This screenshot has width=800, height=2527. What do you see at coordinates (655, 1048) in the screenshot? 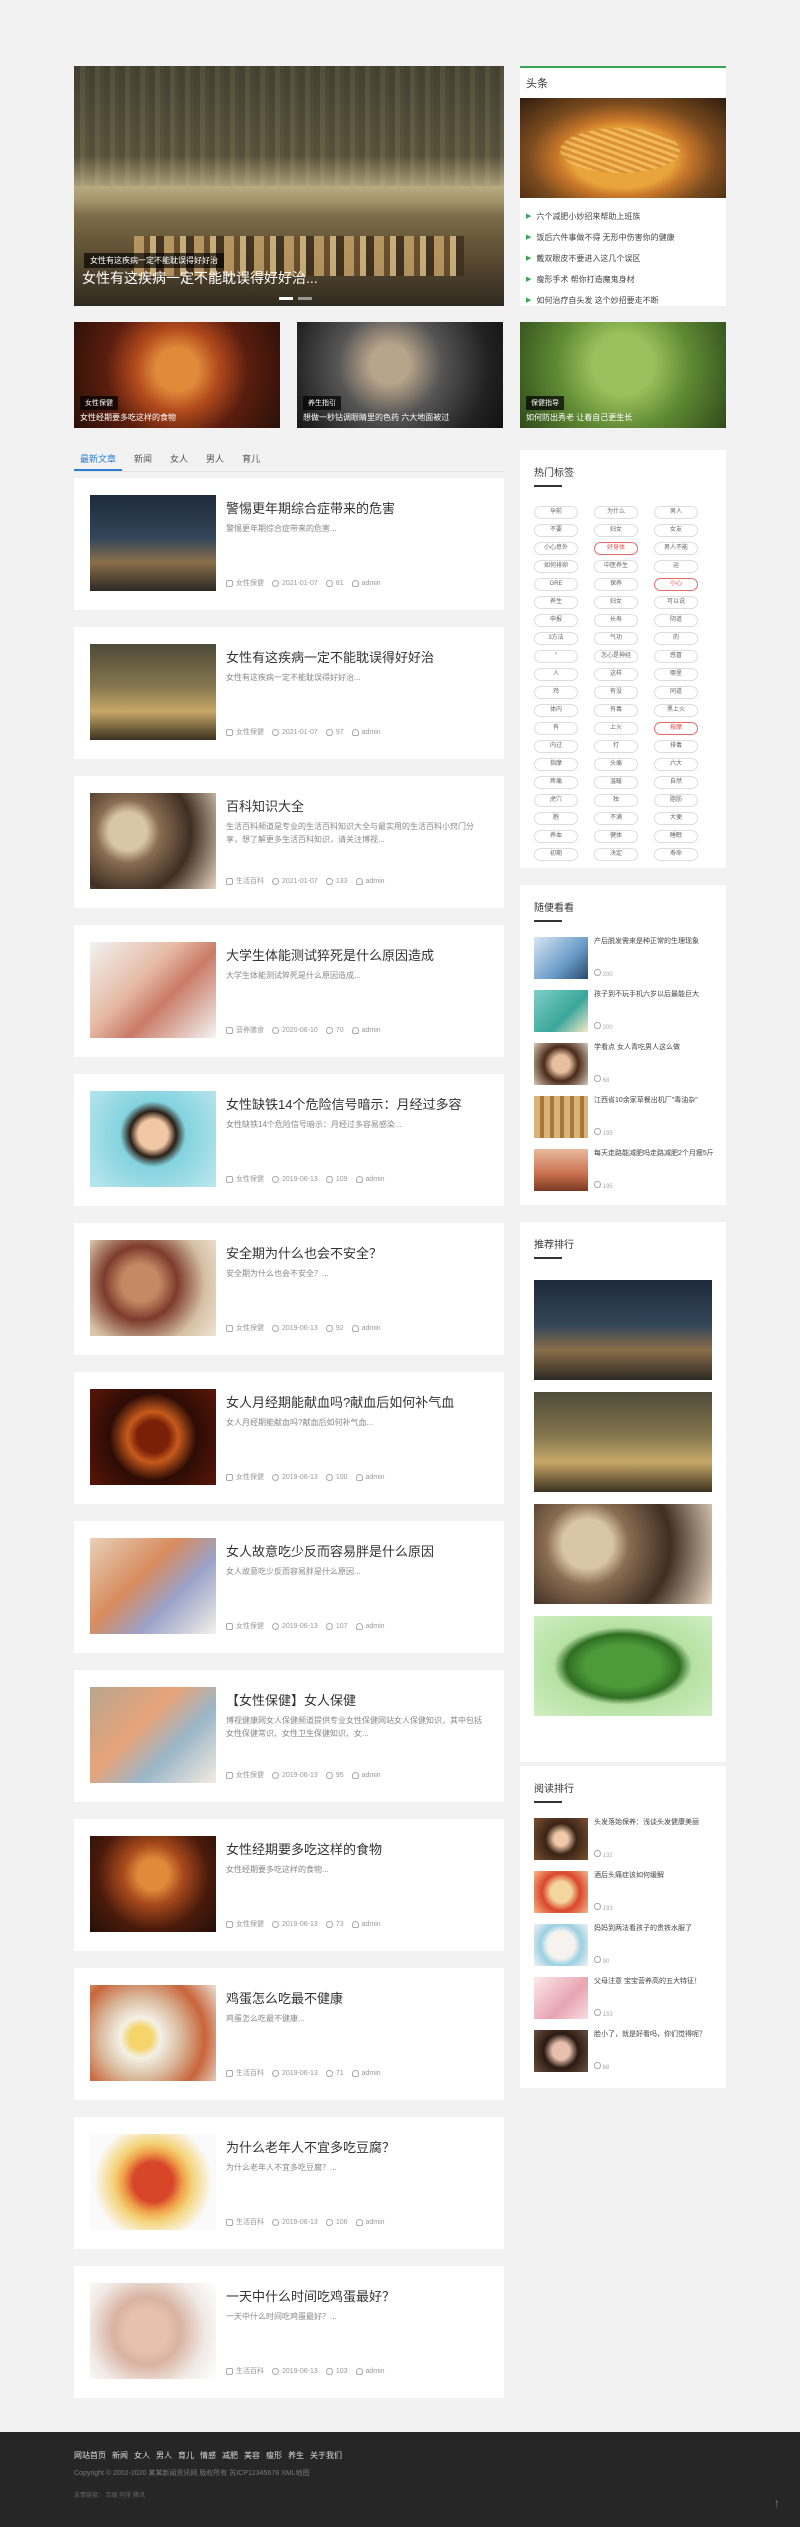
I see `random-title: 学看点 女人青吃男人这么做` at bounding box center [655, 1048].